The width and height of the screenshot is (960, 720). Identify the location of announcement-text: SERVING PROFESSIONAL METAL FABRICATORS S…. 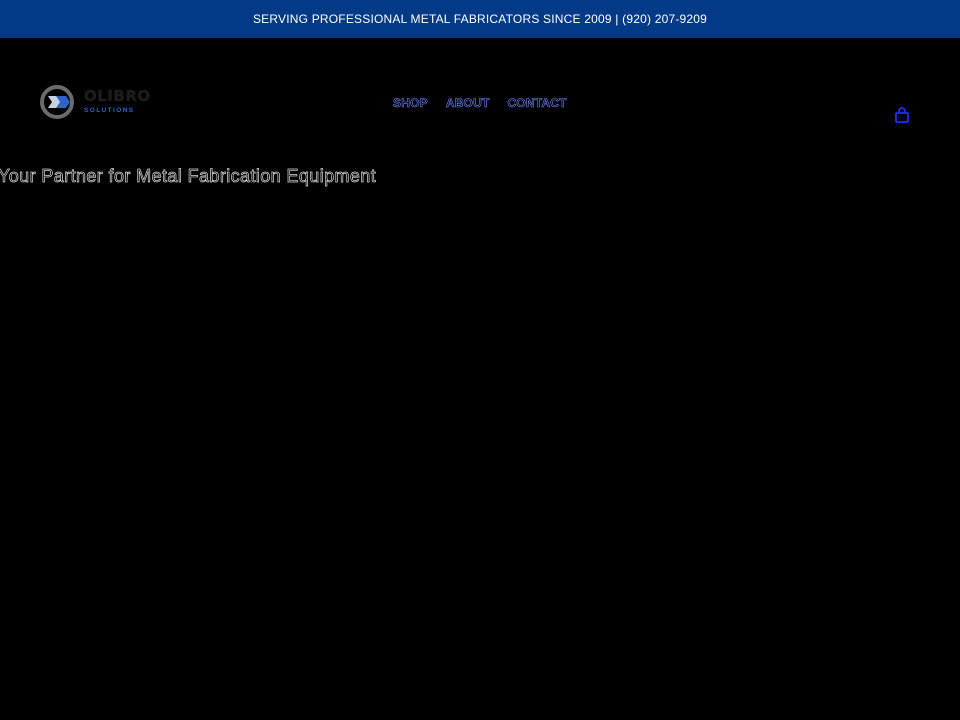
(480, 19).